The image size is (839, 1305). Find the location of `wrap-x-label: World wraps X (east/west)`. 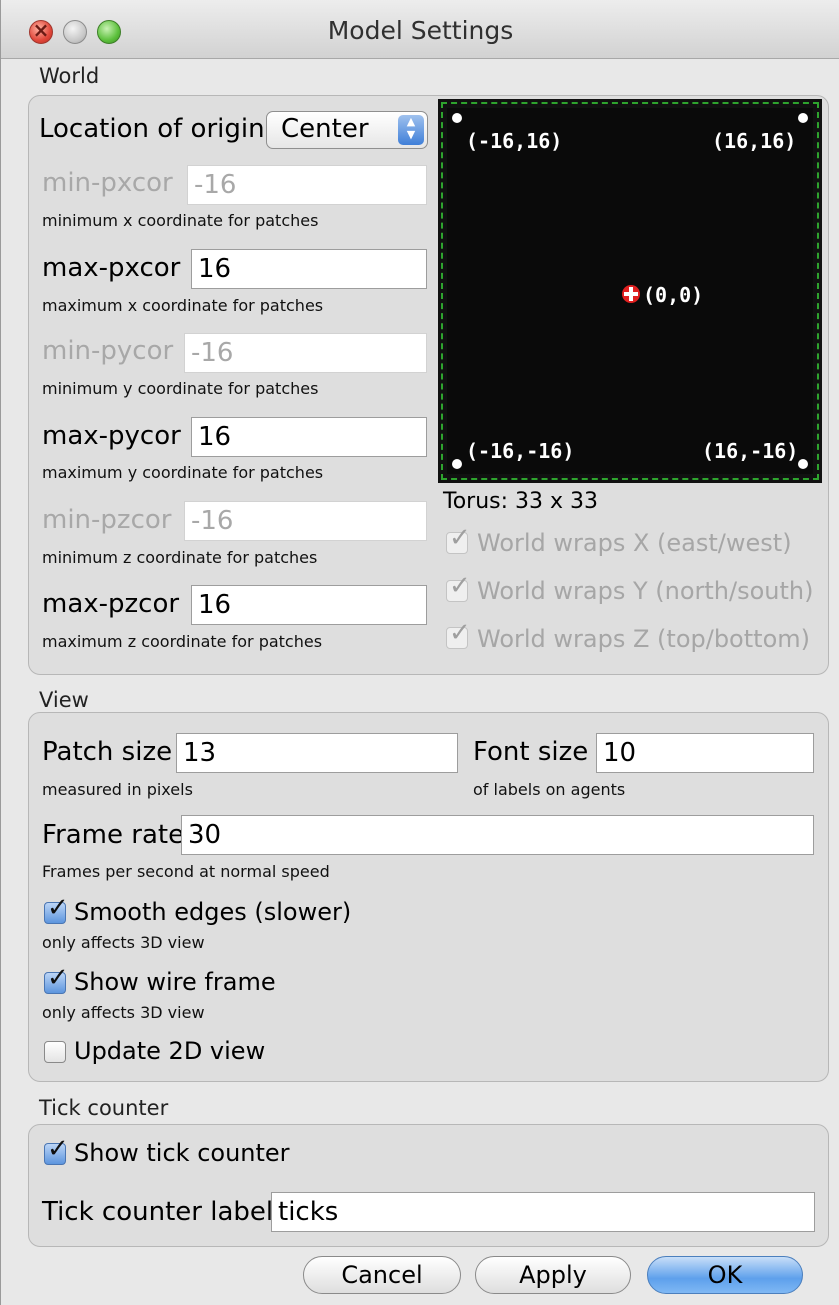

wrap-x-label: World wraps X (east/west) is located at coordinates (634, 543).